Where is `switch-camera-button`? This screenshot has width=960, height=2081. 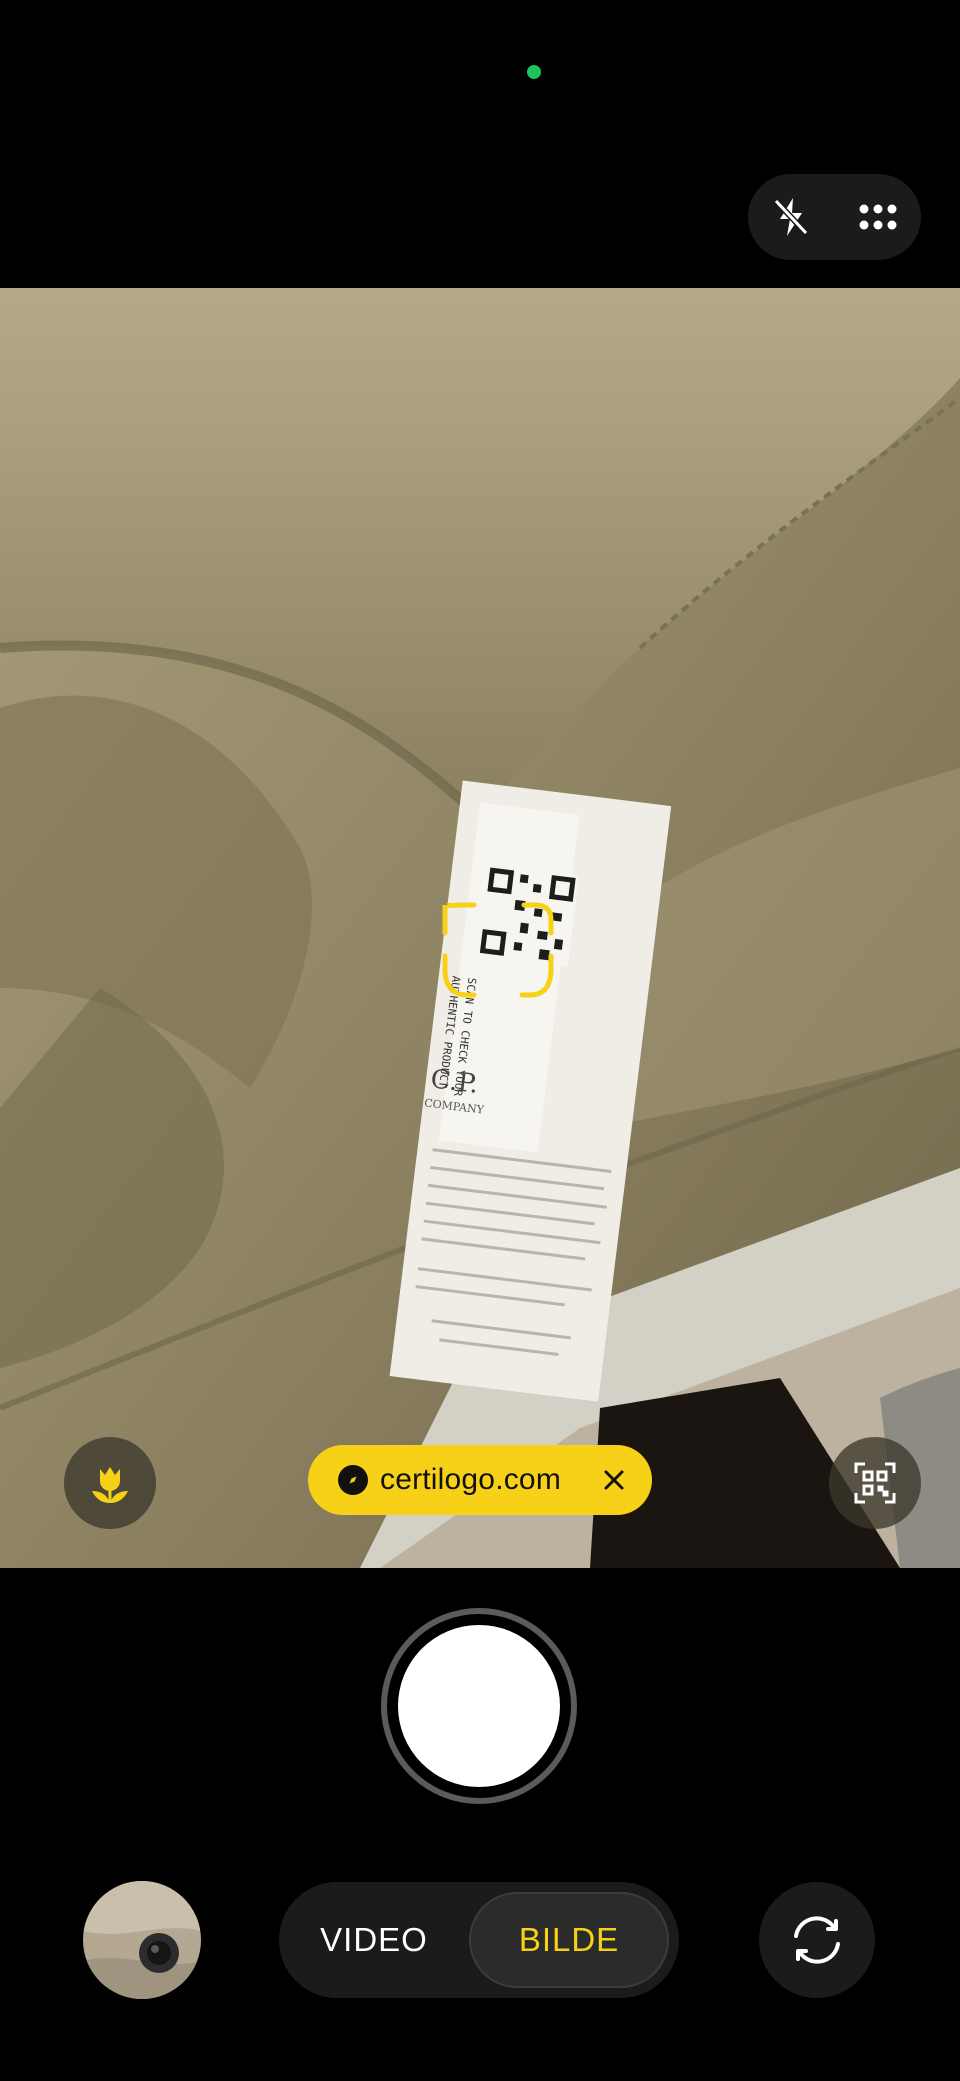
switch-camera-button is located at coordinates (817, 1940).